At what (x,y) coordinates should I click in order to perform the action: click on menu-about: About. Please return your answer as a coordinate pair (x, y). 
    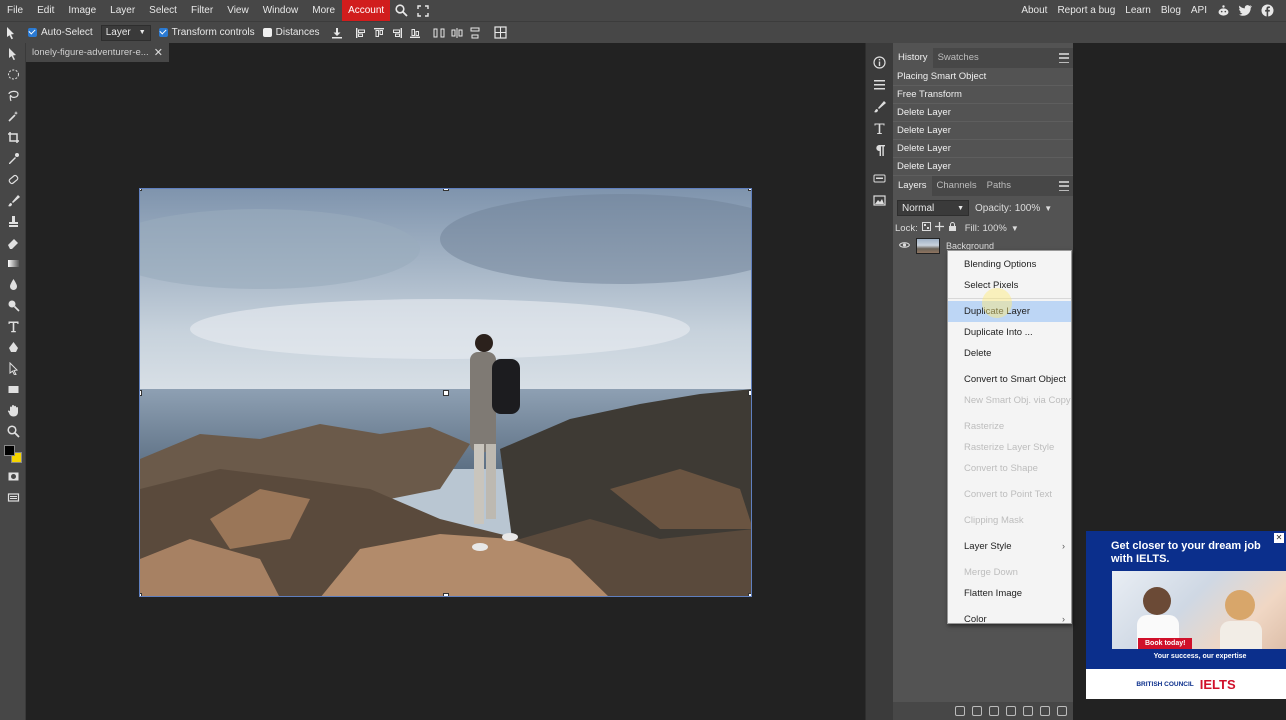
    Looking at the image, I should click on (1034, 10).